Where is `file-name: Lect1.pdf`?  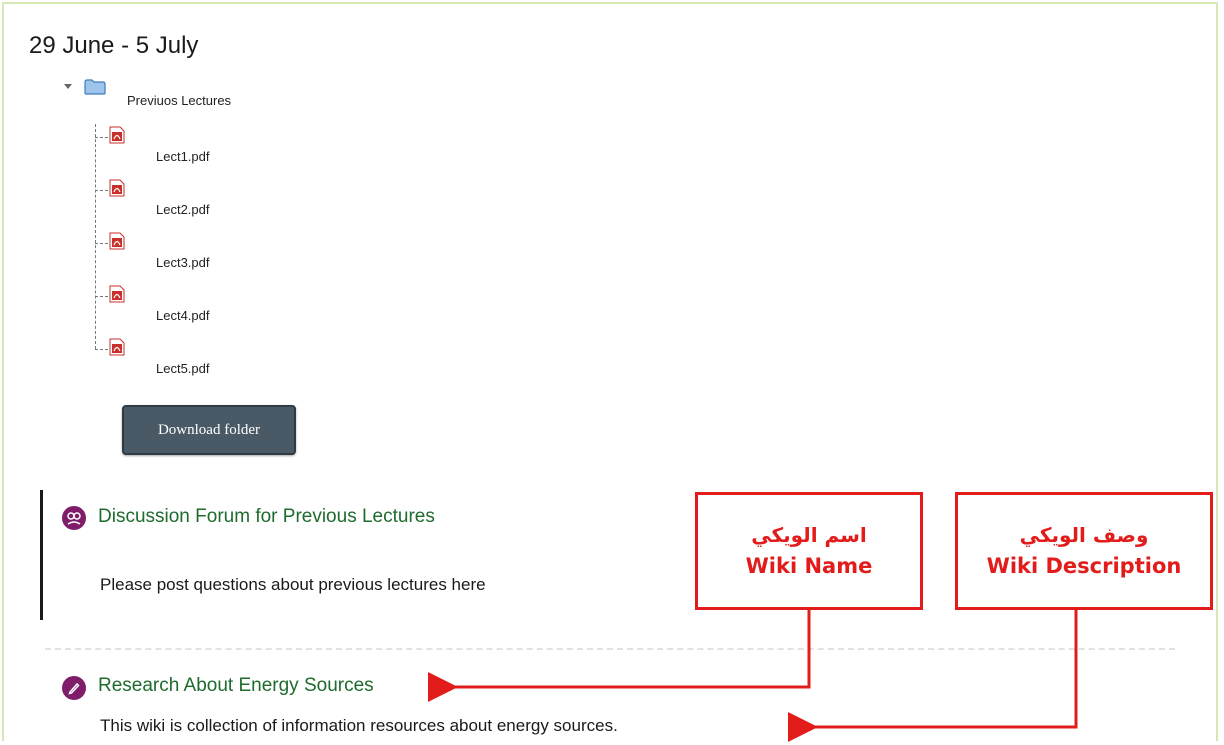
file-name: Lect1.pdf is located at coordinates (183, 156).